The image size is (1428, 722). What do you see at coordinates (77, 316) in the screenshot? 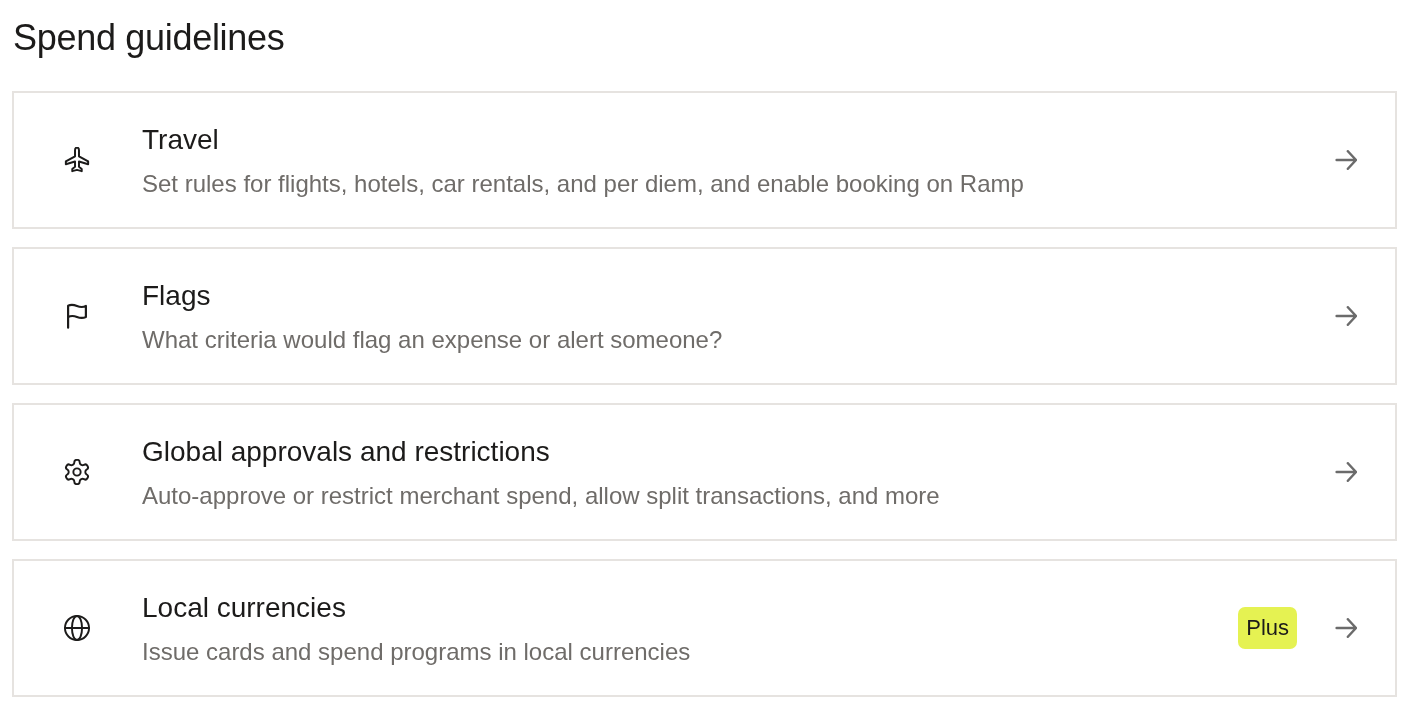
I see `flag-icon` at bounding box center [77, 316].